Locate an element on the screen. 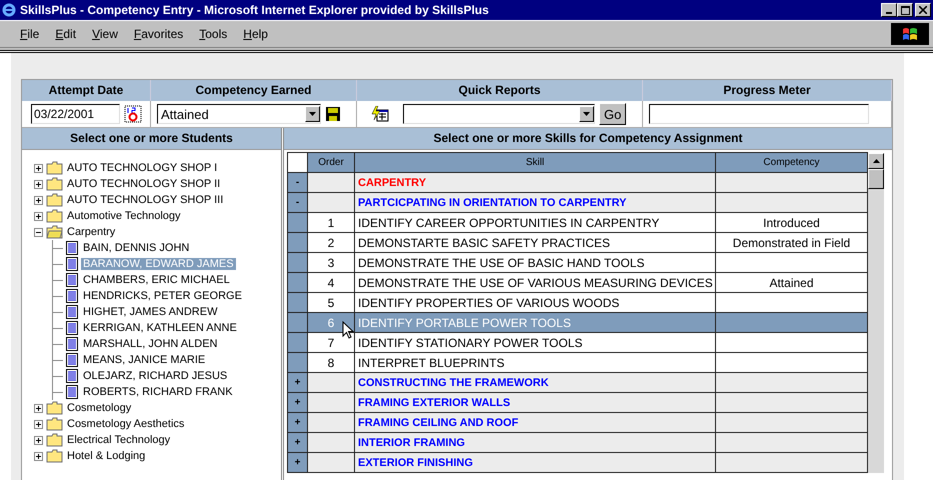  table-cell: Introduced is located at coordinates (792, 222).